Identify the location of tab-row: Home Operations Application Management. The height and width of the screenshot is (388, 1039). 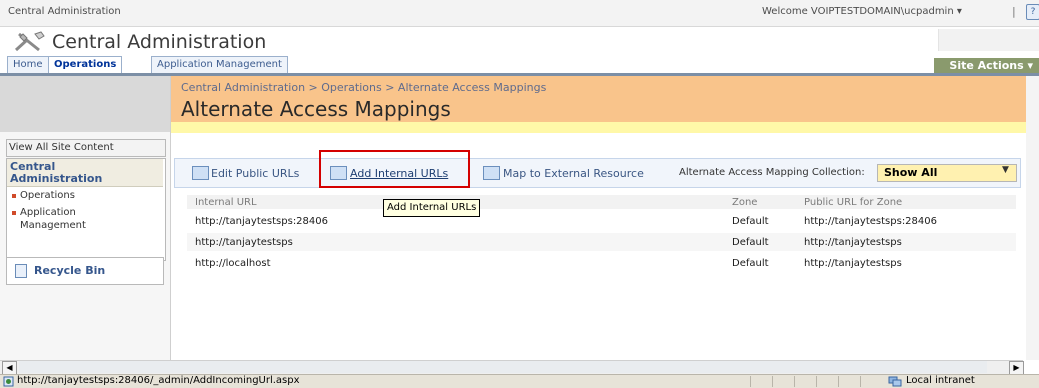
(519, 66).